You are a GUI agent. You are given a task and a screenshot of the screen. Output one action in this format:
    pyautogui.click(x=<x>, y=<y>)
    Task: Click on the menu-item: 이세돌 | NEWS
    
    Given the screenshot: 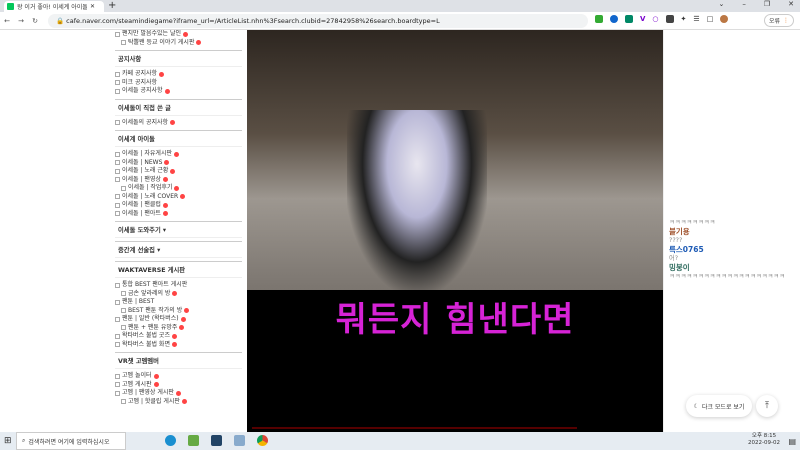 What is the action you would take?
    pyautogui.click(x=178, y=163)
    